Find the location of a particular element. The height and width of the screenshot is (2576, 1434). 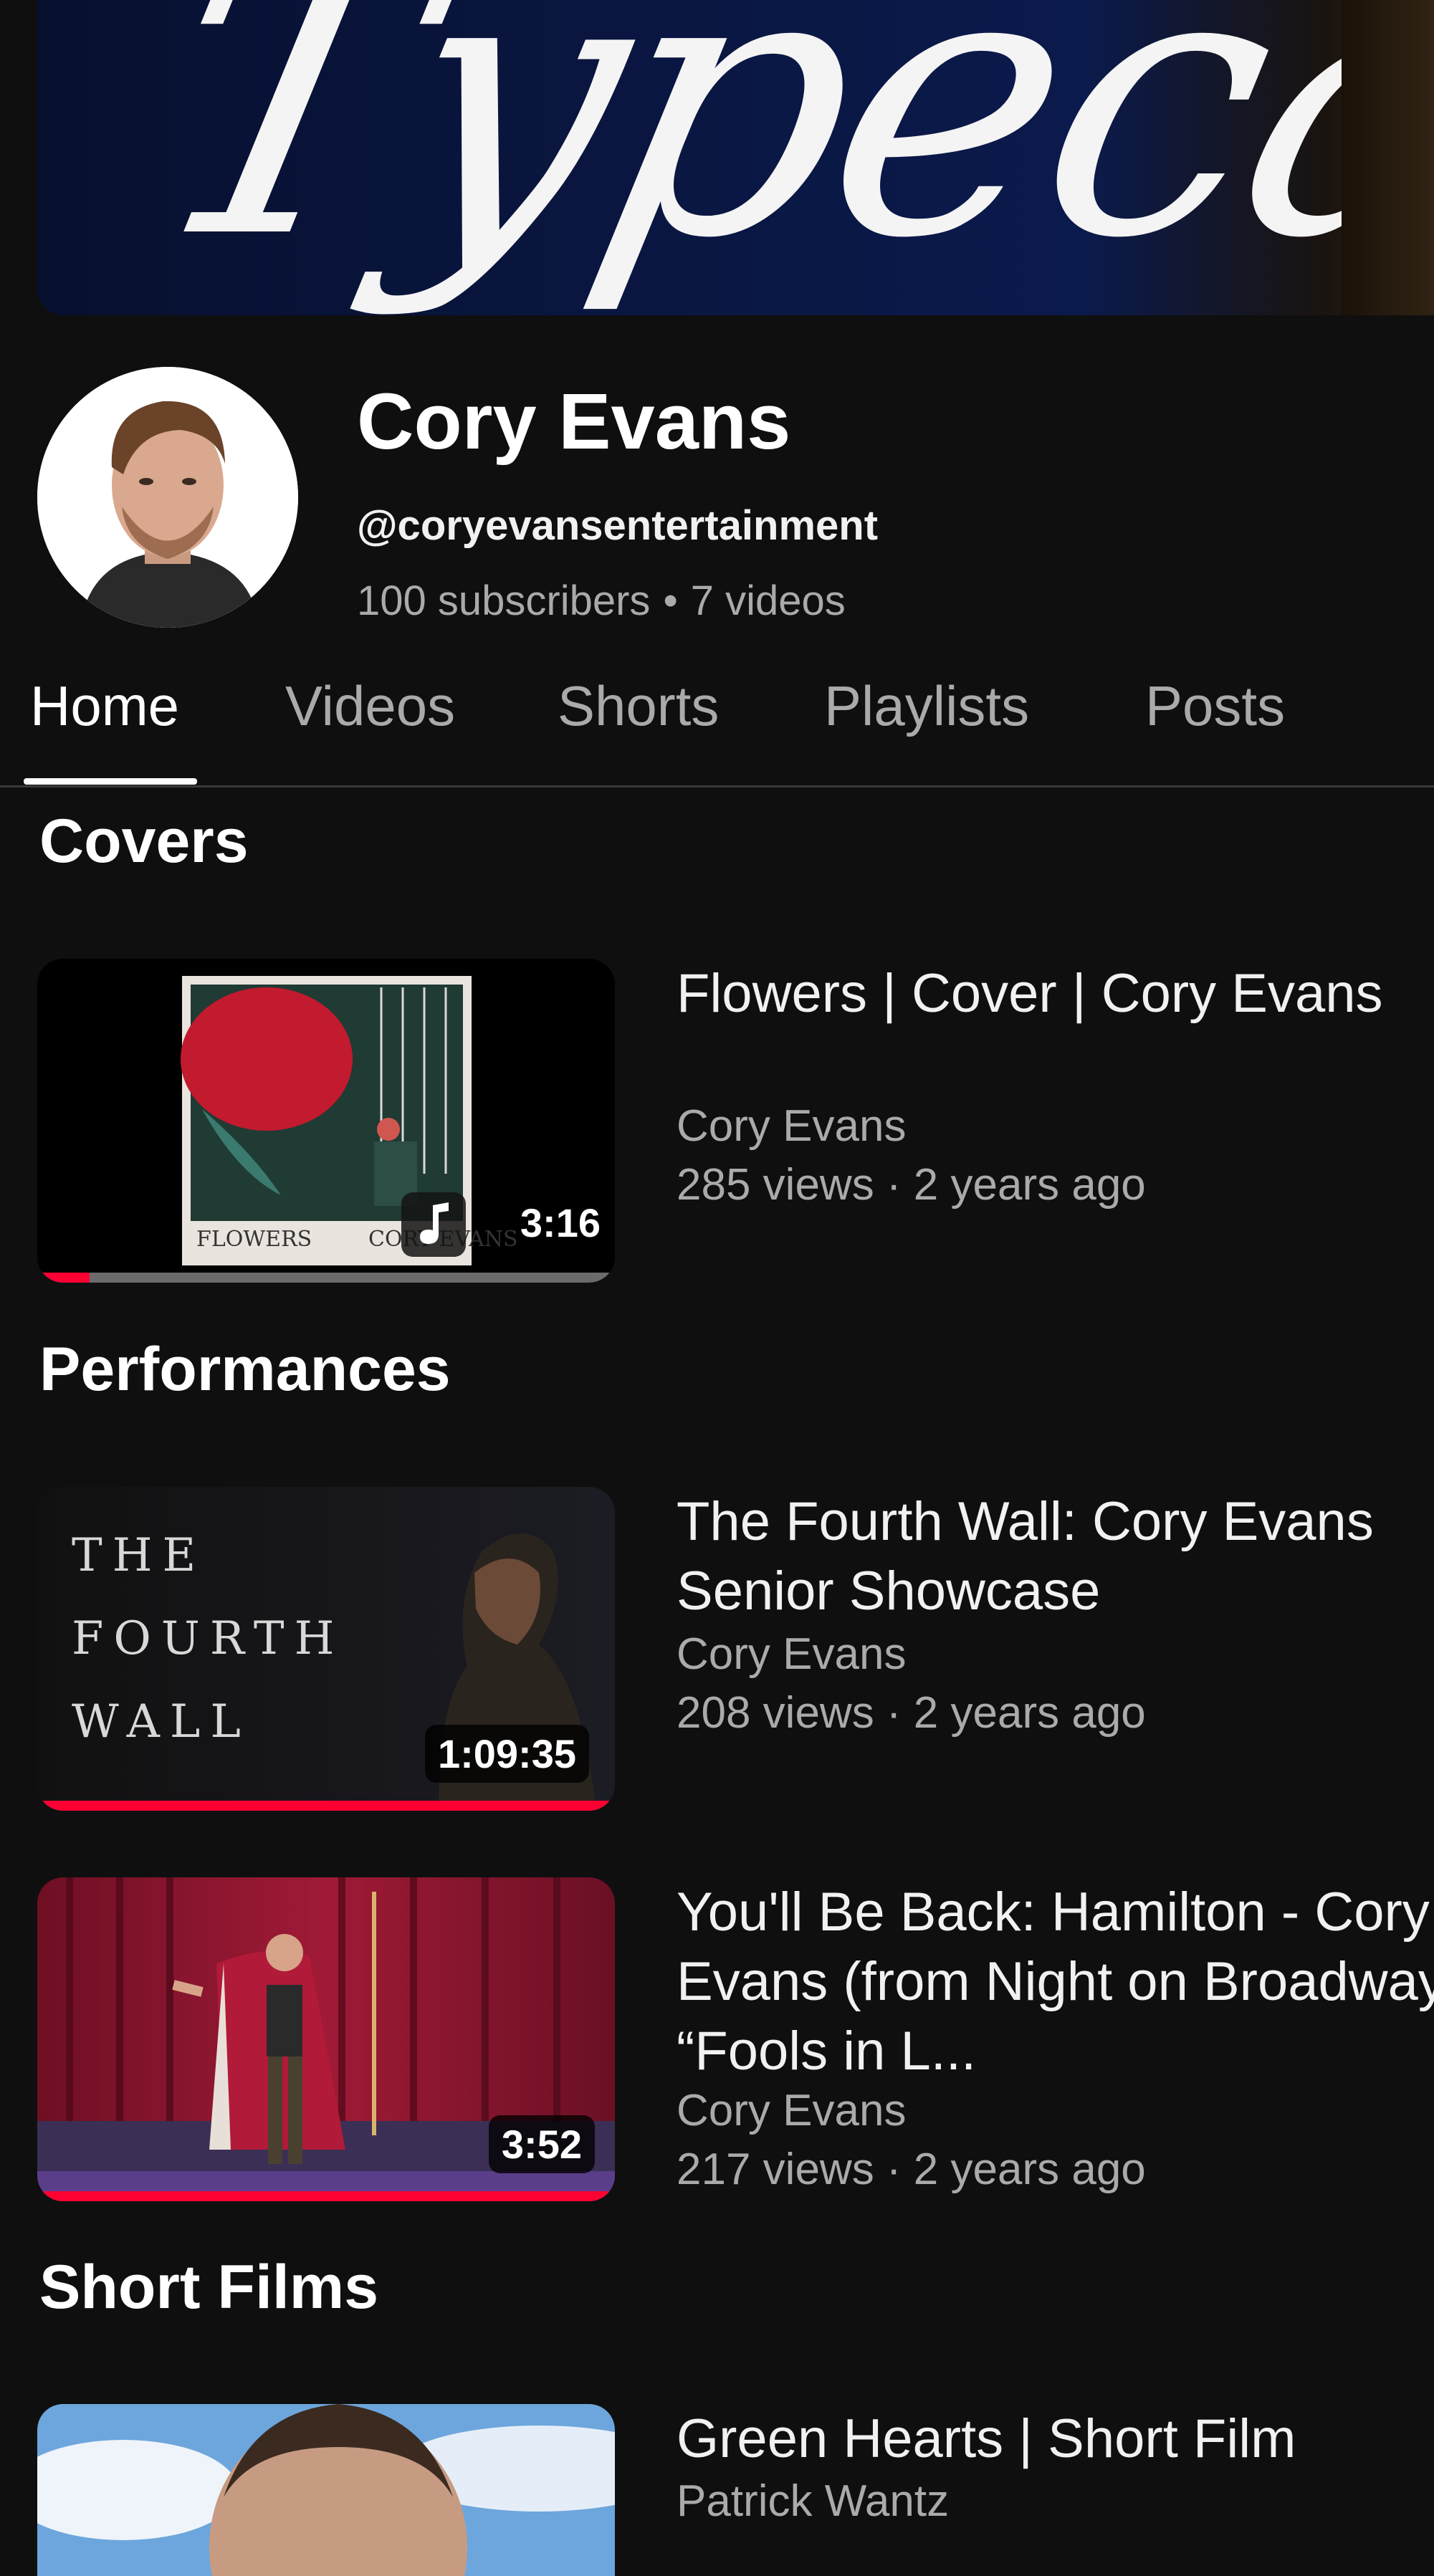

thumbnail-art is located at coordinates (326, 2490).